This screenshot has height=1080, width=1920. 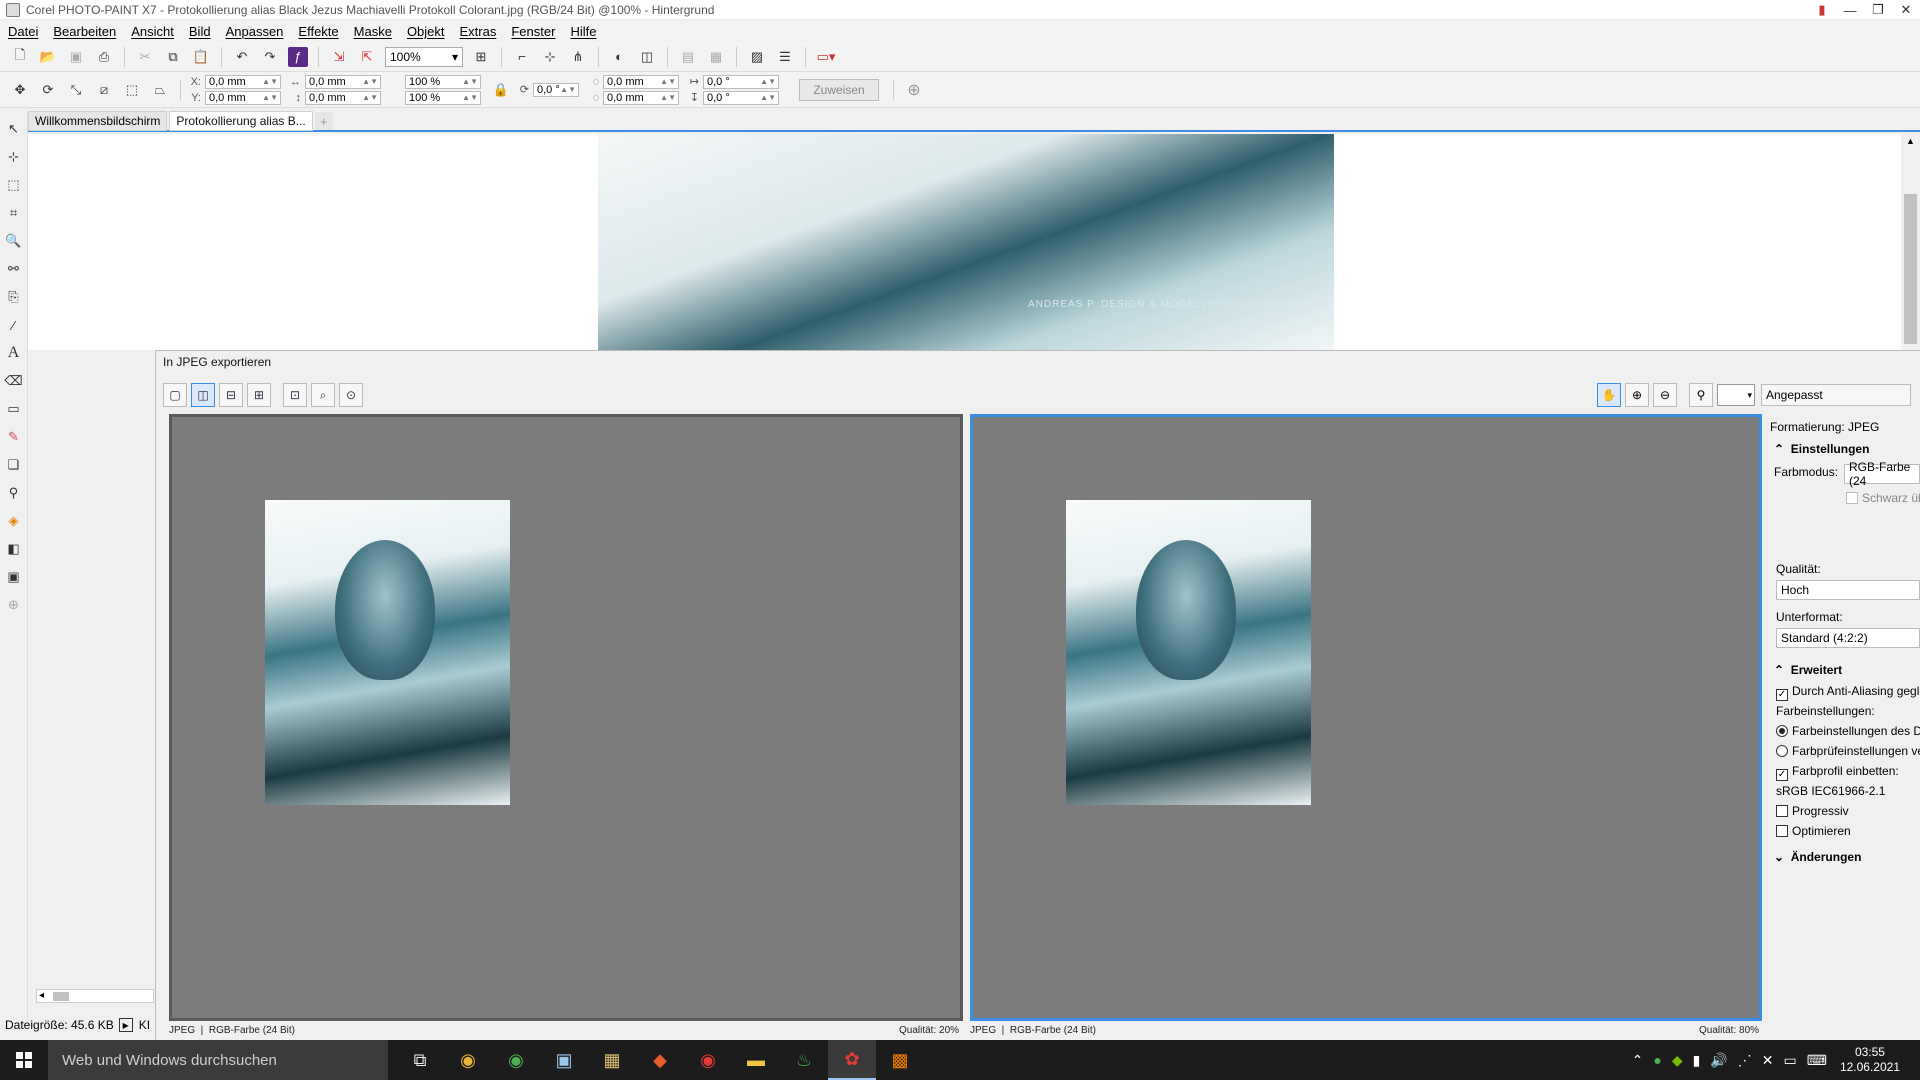 I want to click on rotation-input: 0,0 ° ▲▼, so click(x=556, y=89).